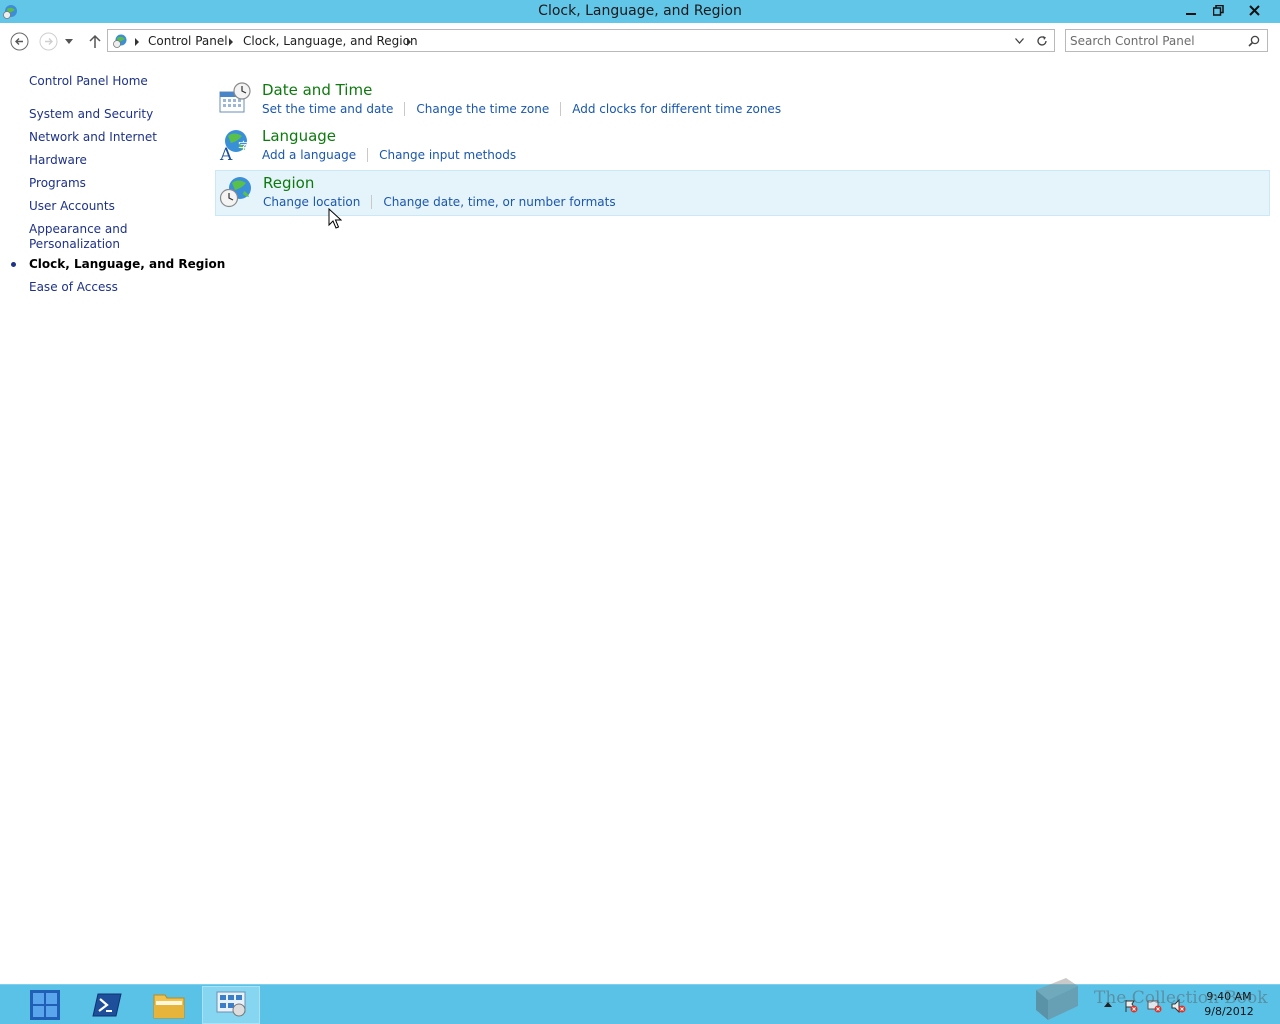 This screenshot has height=1024, width=1280. I want to click on mouse-cursor-icon, so click(335, 218).